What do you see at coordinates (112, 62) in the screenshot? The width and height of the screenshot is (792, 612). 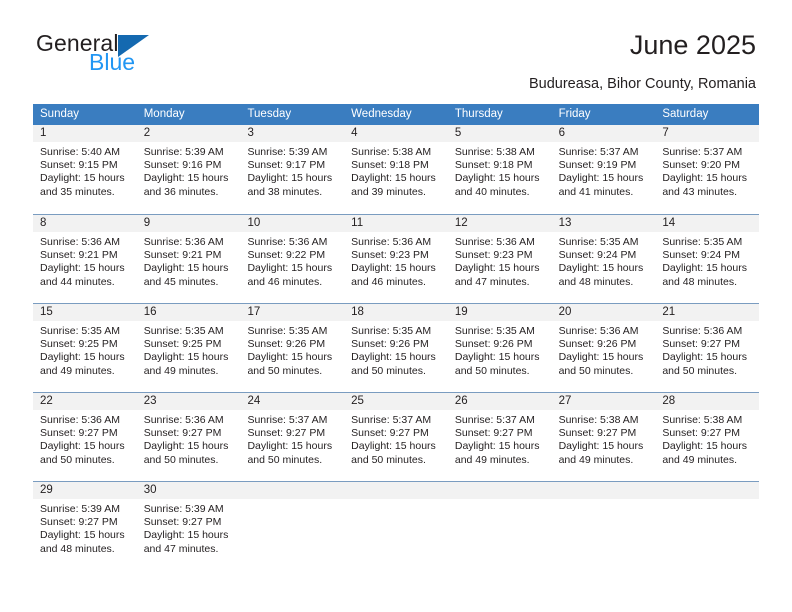 I see `logo-secondary-text: Blue` at bounding box center [112, 62].